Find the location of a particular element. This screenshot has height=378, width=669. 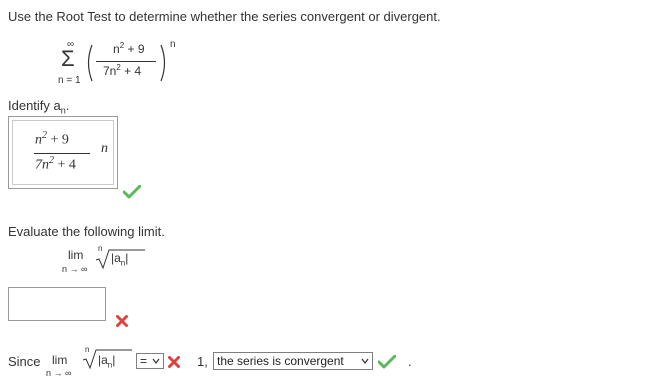

series-fraction-bar is located at coordinates (126, 61).